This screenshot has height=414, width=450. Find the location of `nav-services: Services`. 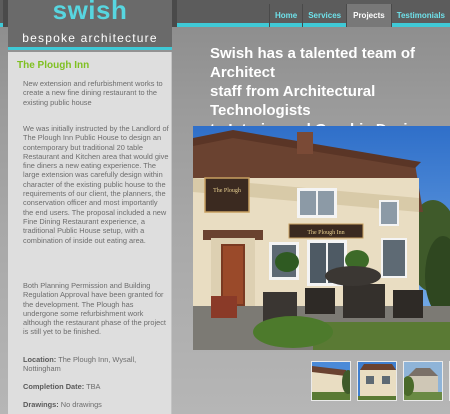

nav-services: Services is located at coordinates (324, 15).